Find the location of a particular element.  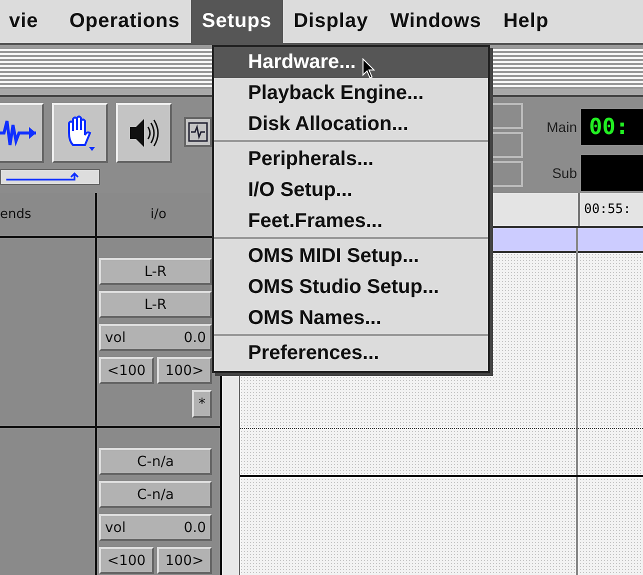

cursor-icon is located at coordinates (369, 69).